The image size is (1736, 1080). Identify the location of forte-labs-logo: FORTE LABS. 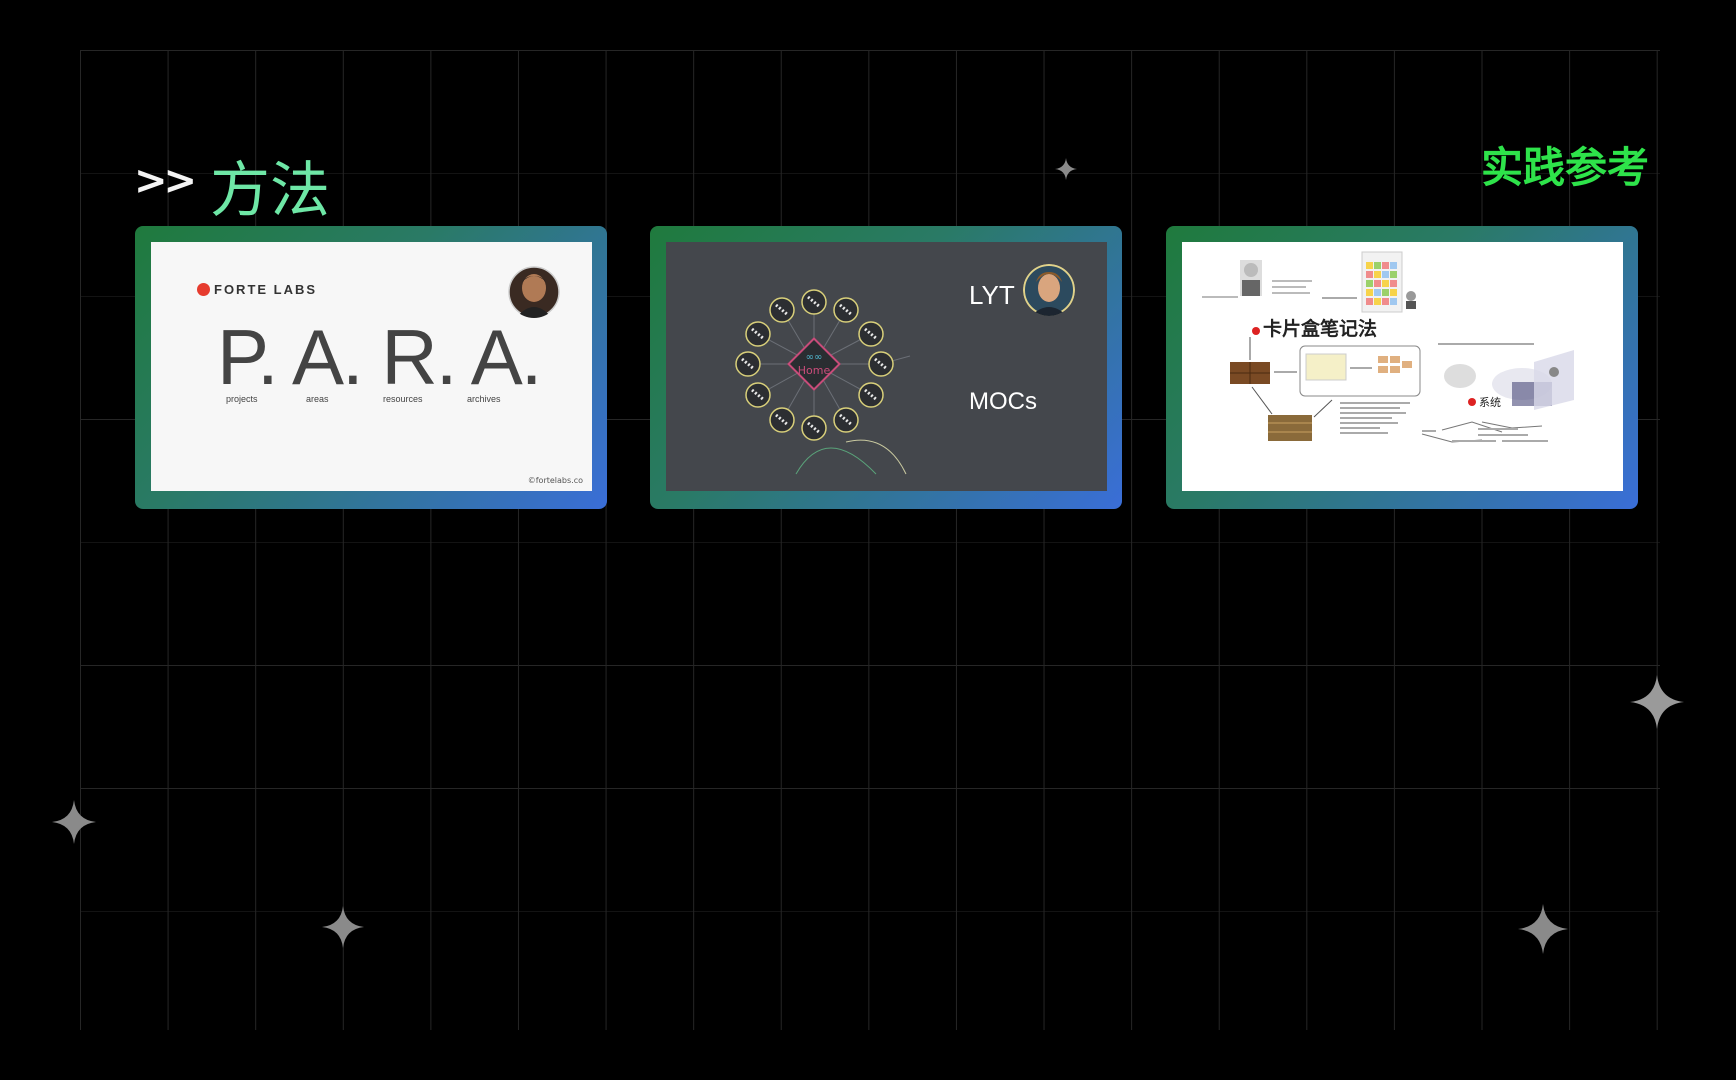
(257, 289).